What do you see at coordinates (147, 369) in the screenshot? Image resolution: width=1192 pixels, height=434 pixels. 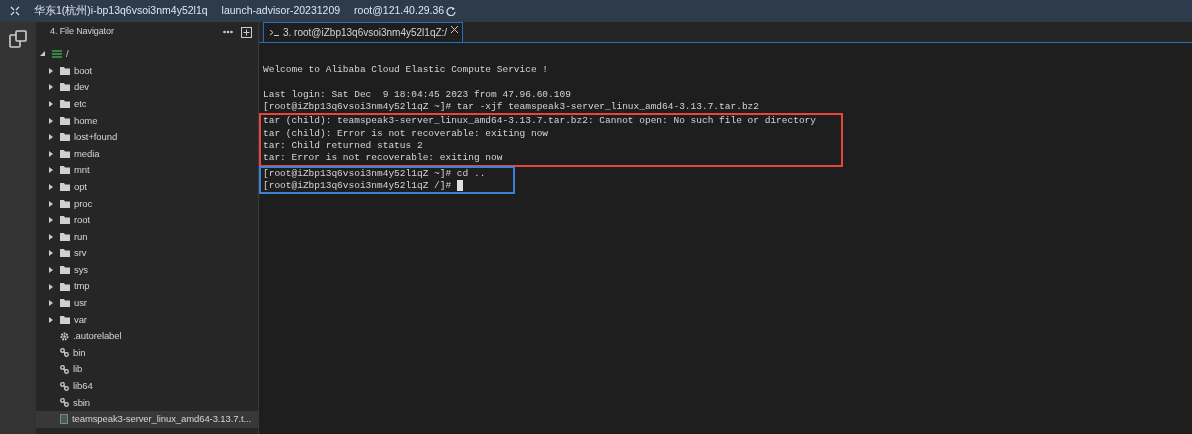 I see `tree-item: lib` at bounding box center [147, 369].